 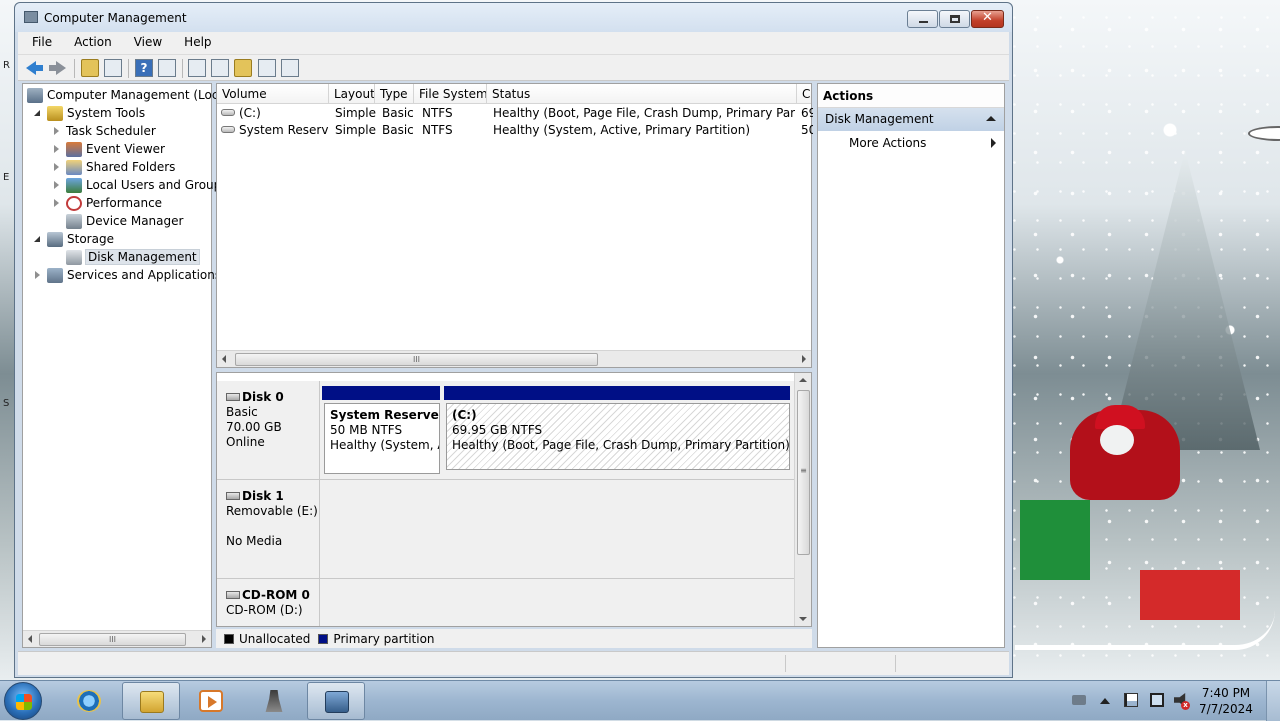 I want to click on close-button: ✕, so click(x=987, y=19).